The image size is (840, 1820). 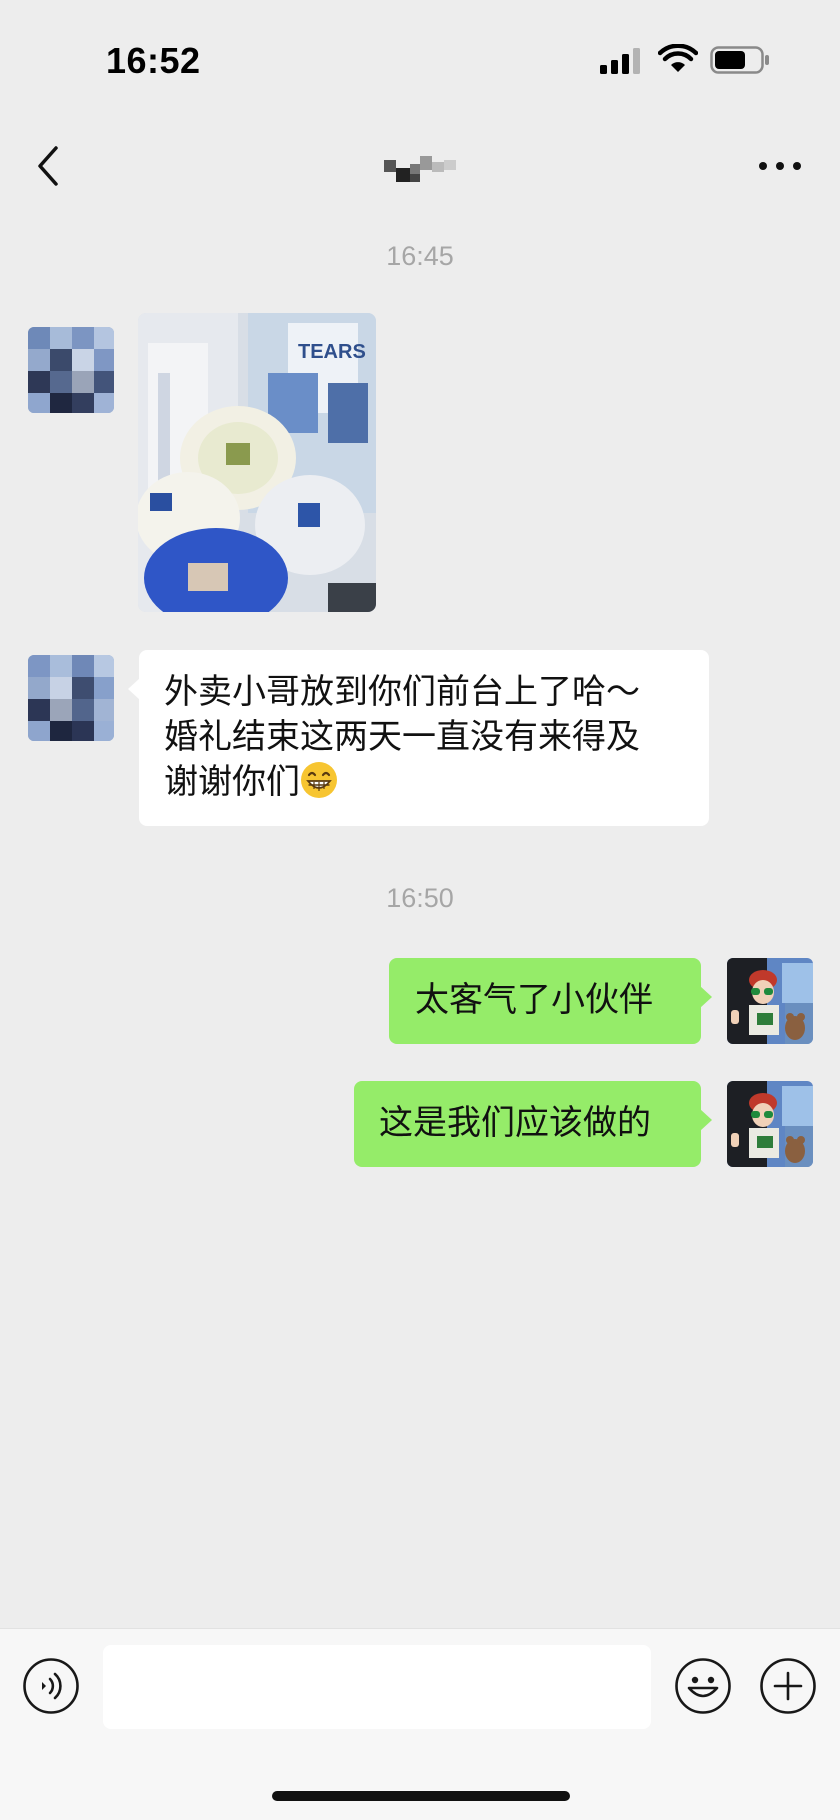 I want to click on more-dots-icon, so click(x=780, y=166).